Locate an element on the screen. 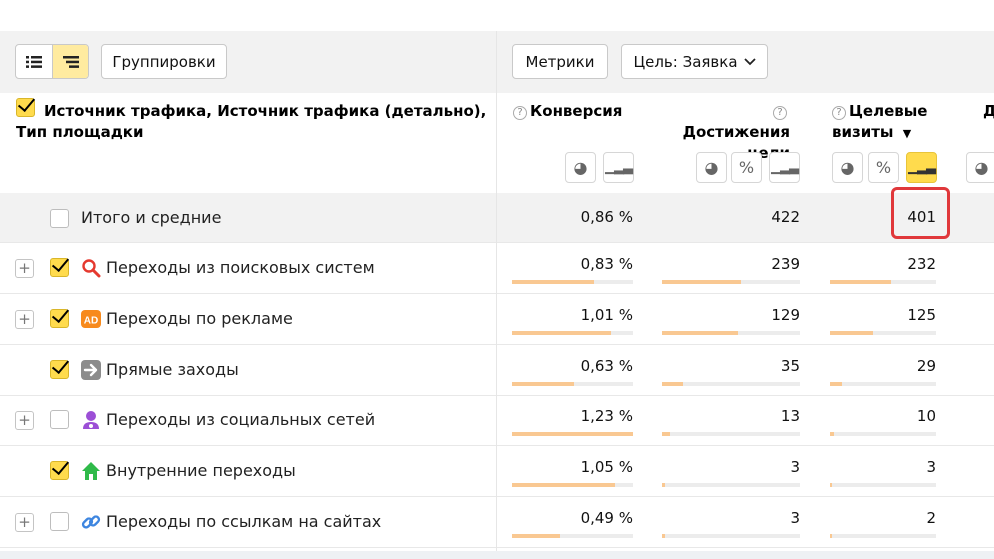  social-user-icon is located at coordinates (91, 420).